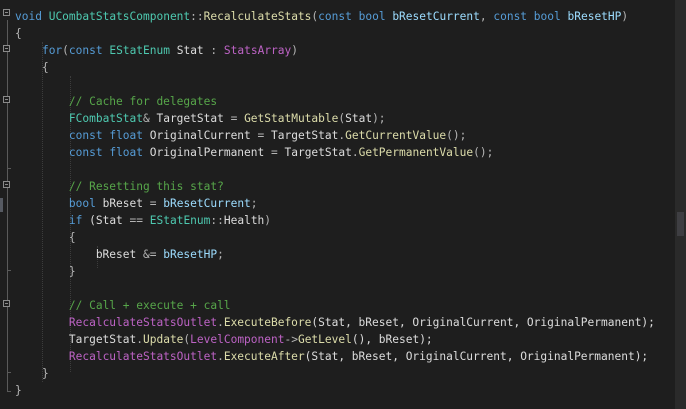 Image resolution: width=686 pixels, height=409 pixels. I want to click on code-token: OriginalCurrent, so click(200, 135).